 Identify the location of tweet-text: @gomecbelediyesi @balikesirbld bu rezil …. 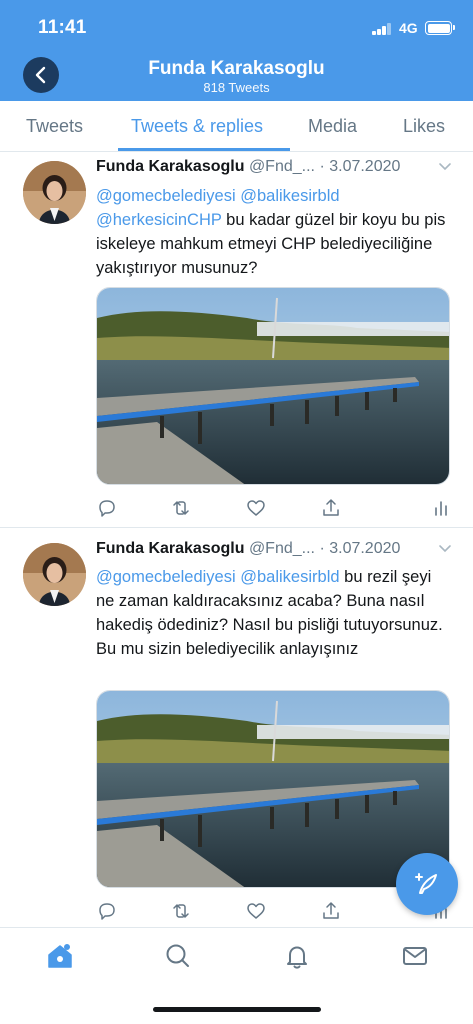
(274, 613).